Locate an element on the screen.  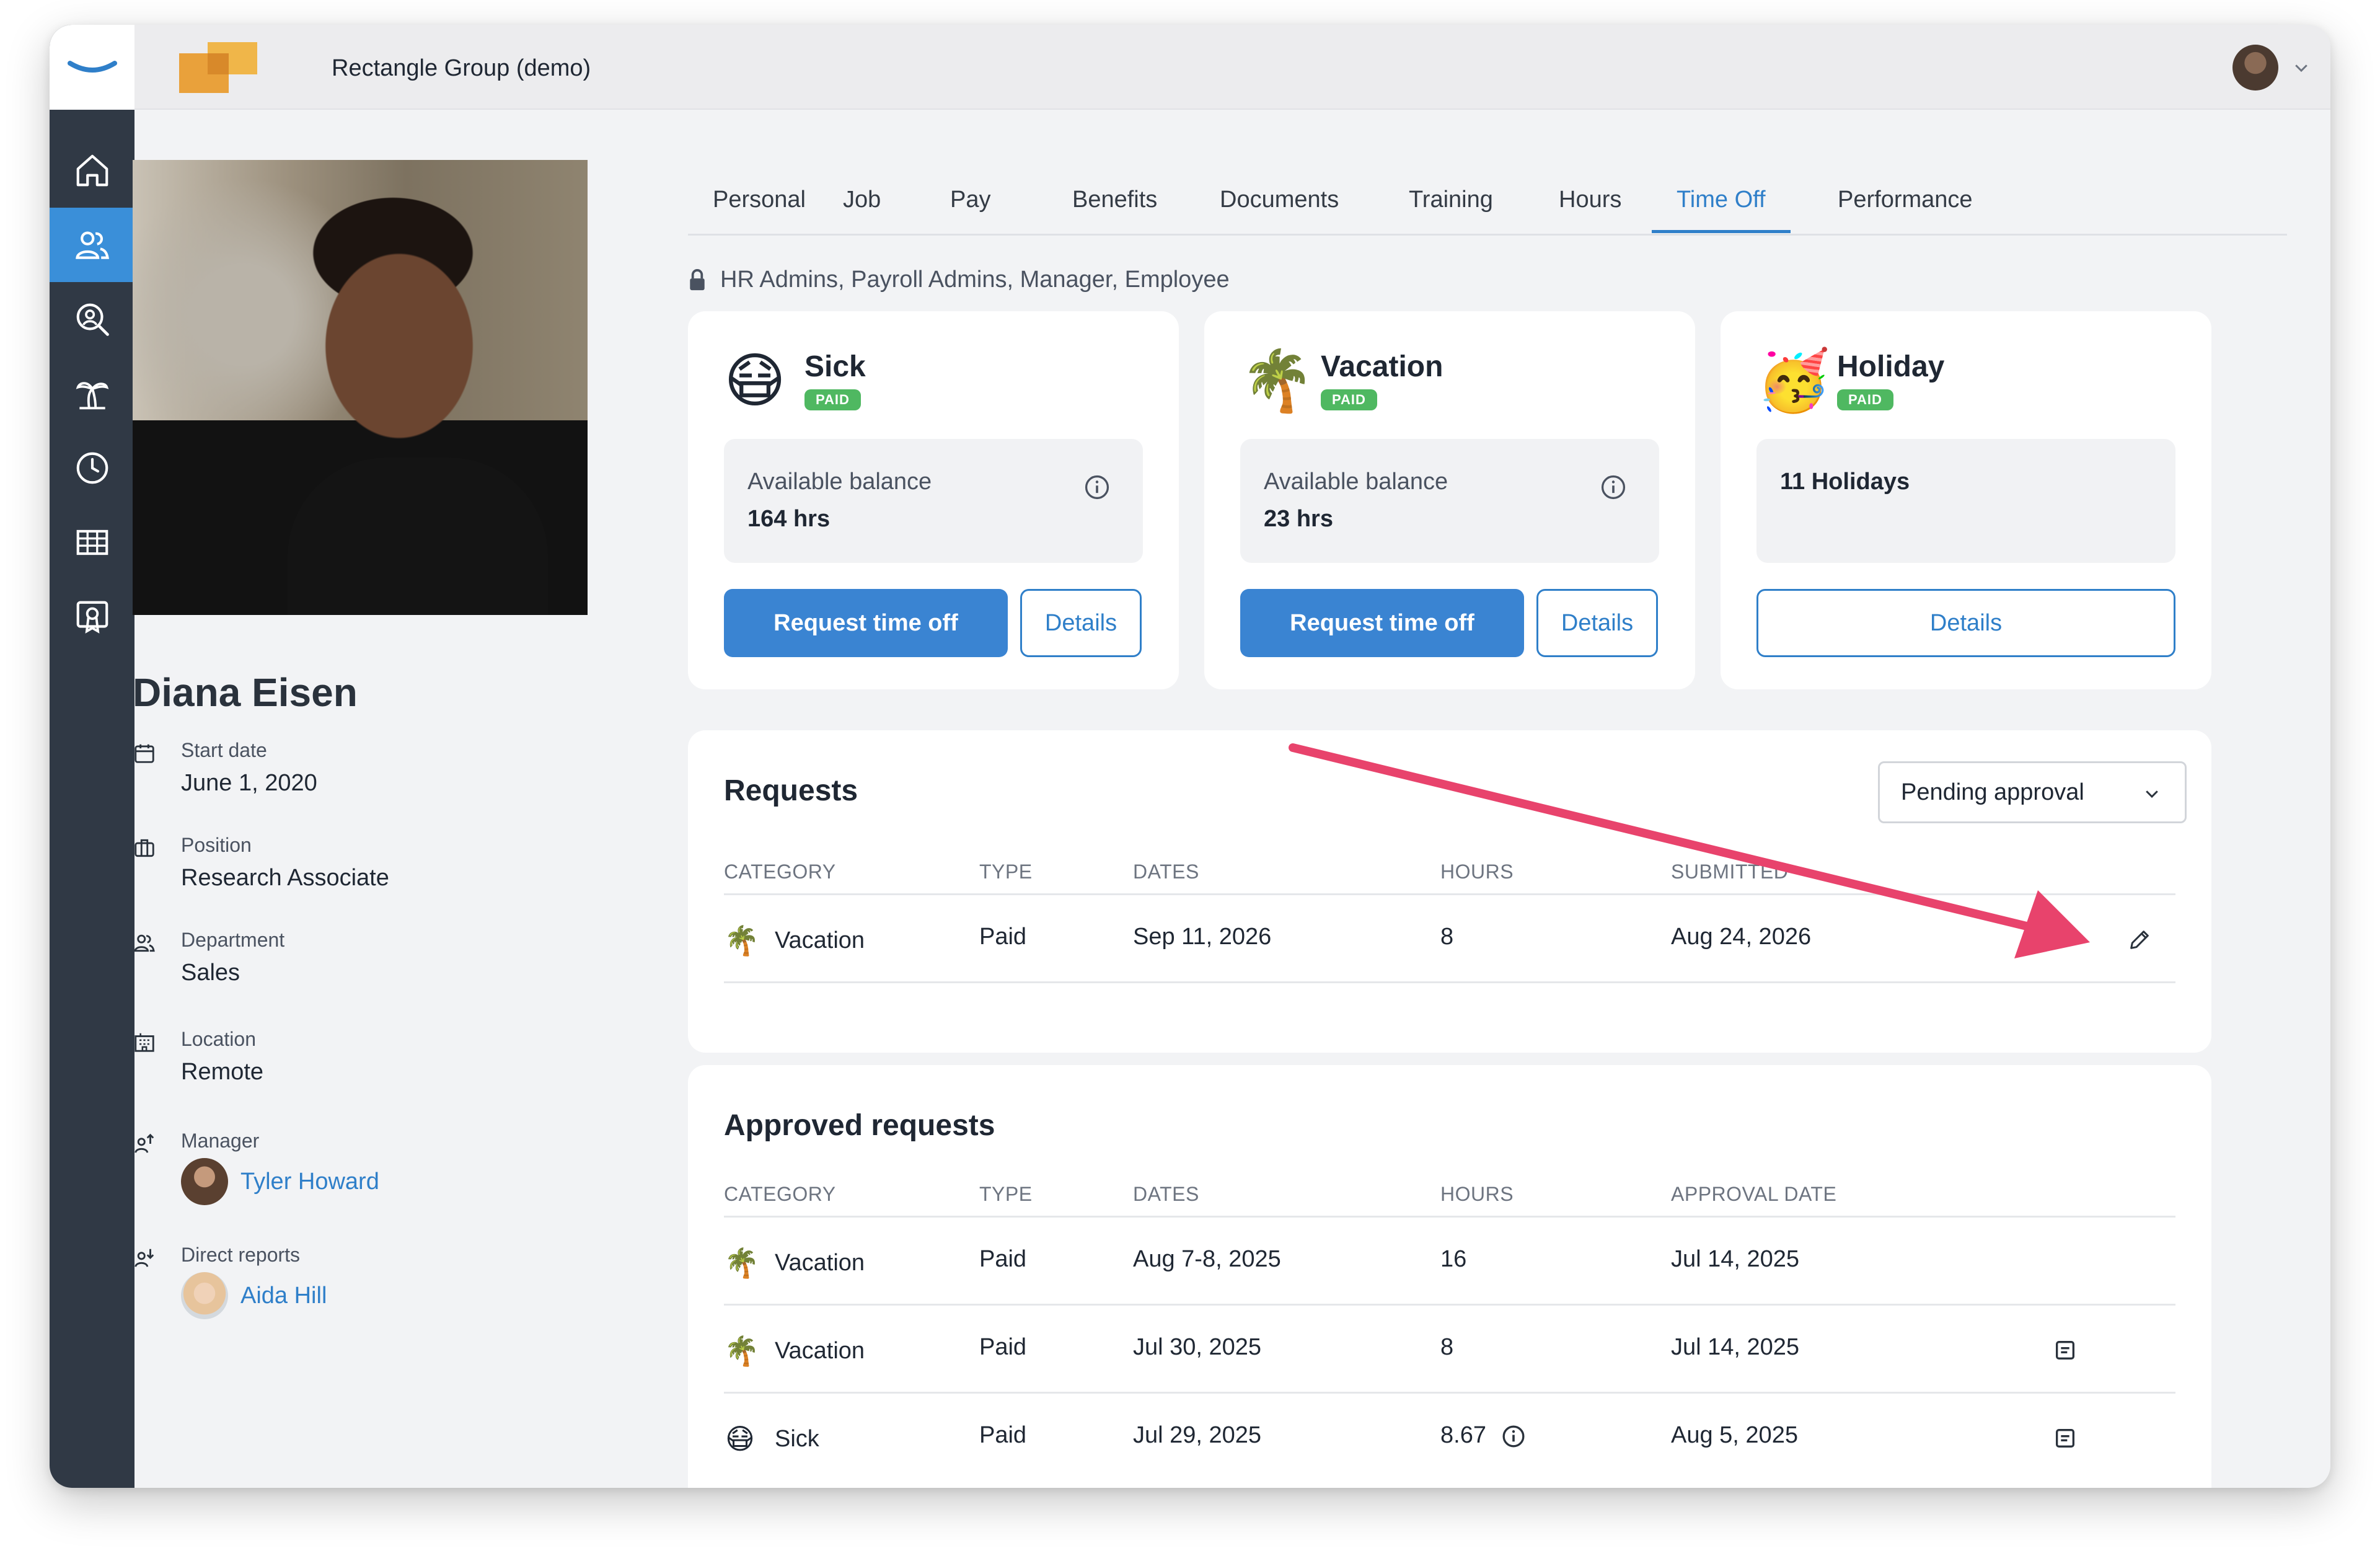
column-header: DATES is located at coordinates (1166, 1194).